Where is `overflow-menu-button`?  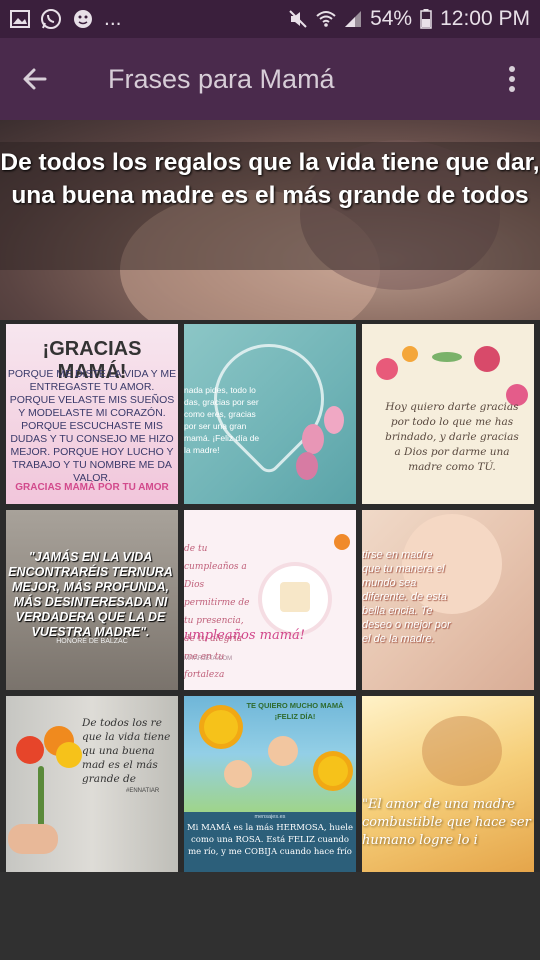 overflow-menu-button is located at coordinates (512, 79).